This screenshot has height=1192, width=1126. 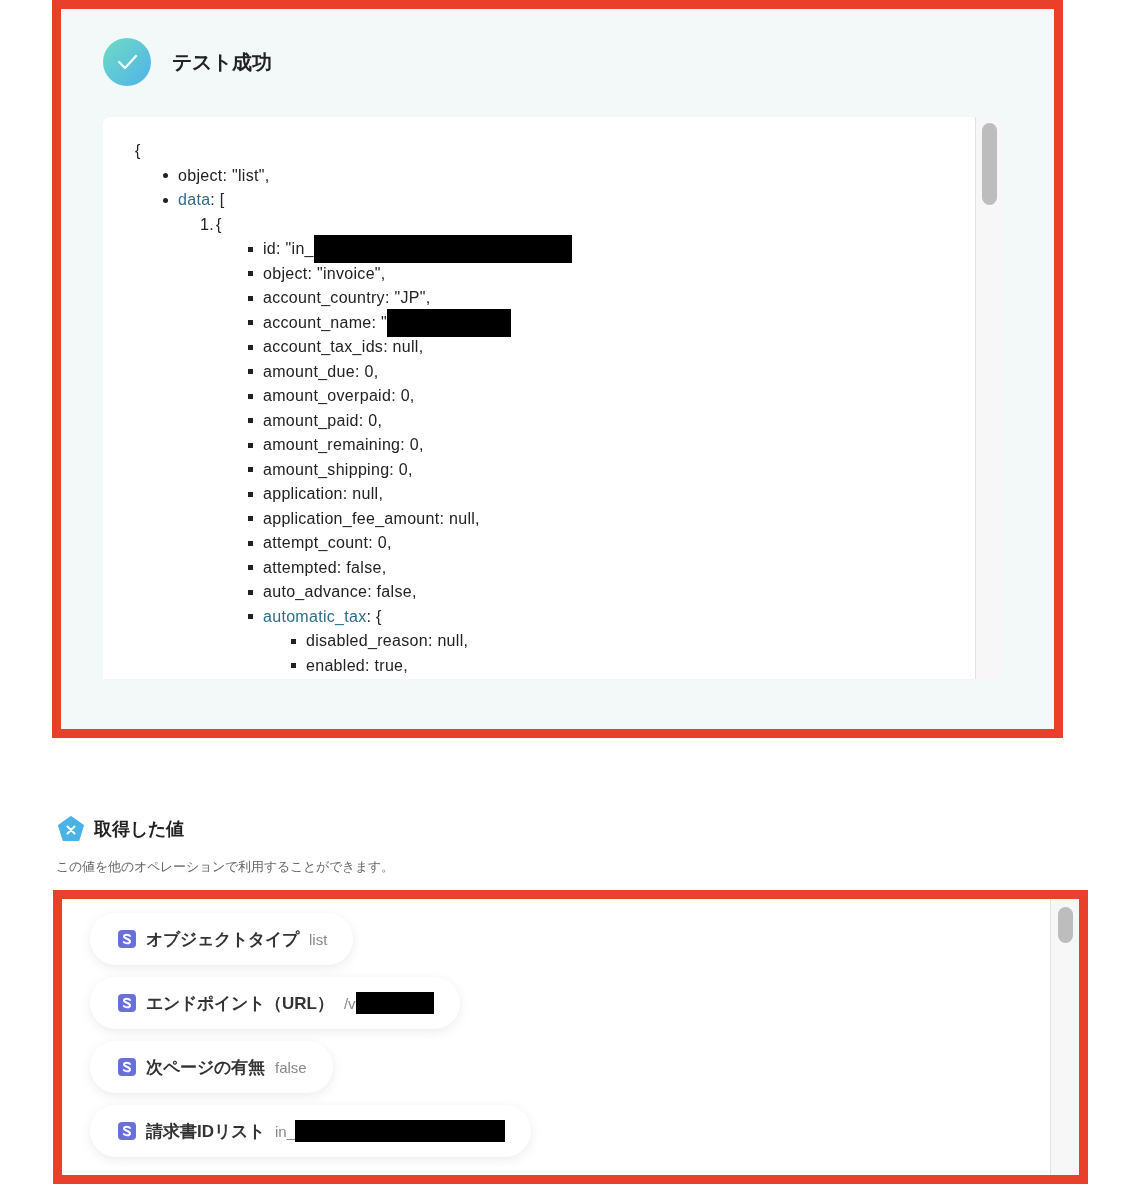 I want to click on json-line: attempt_count: 0,, so click(x=327, y=543).